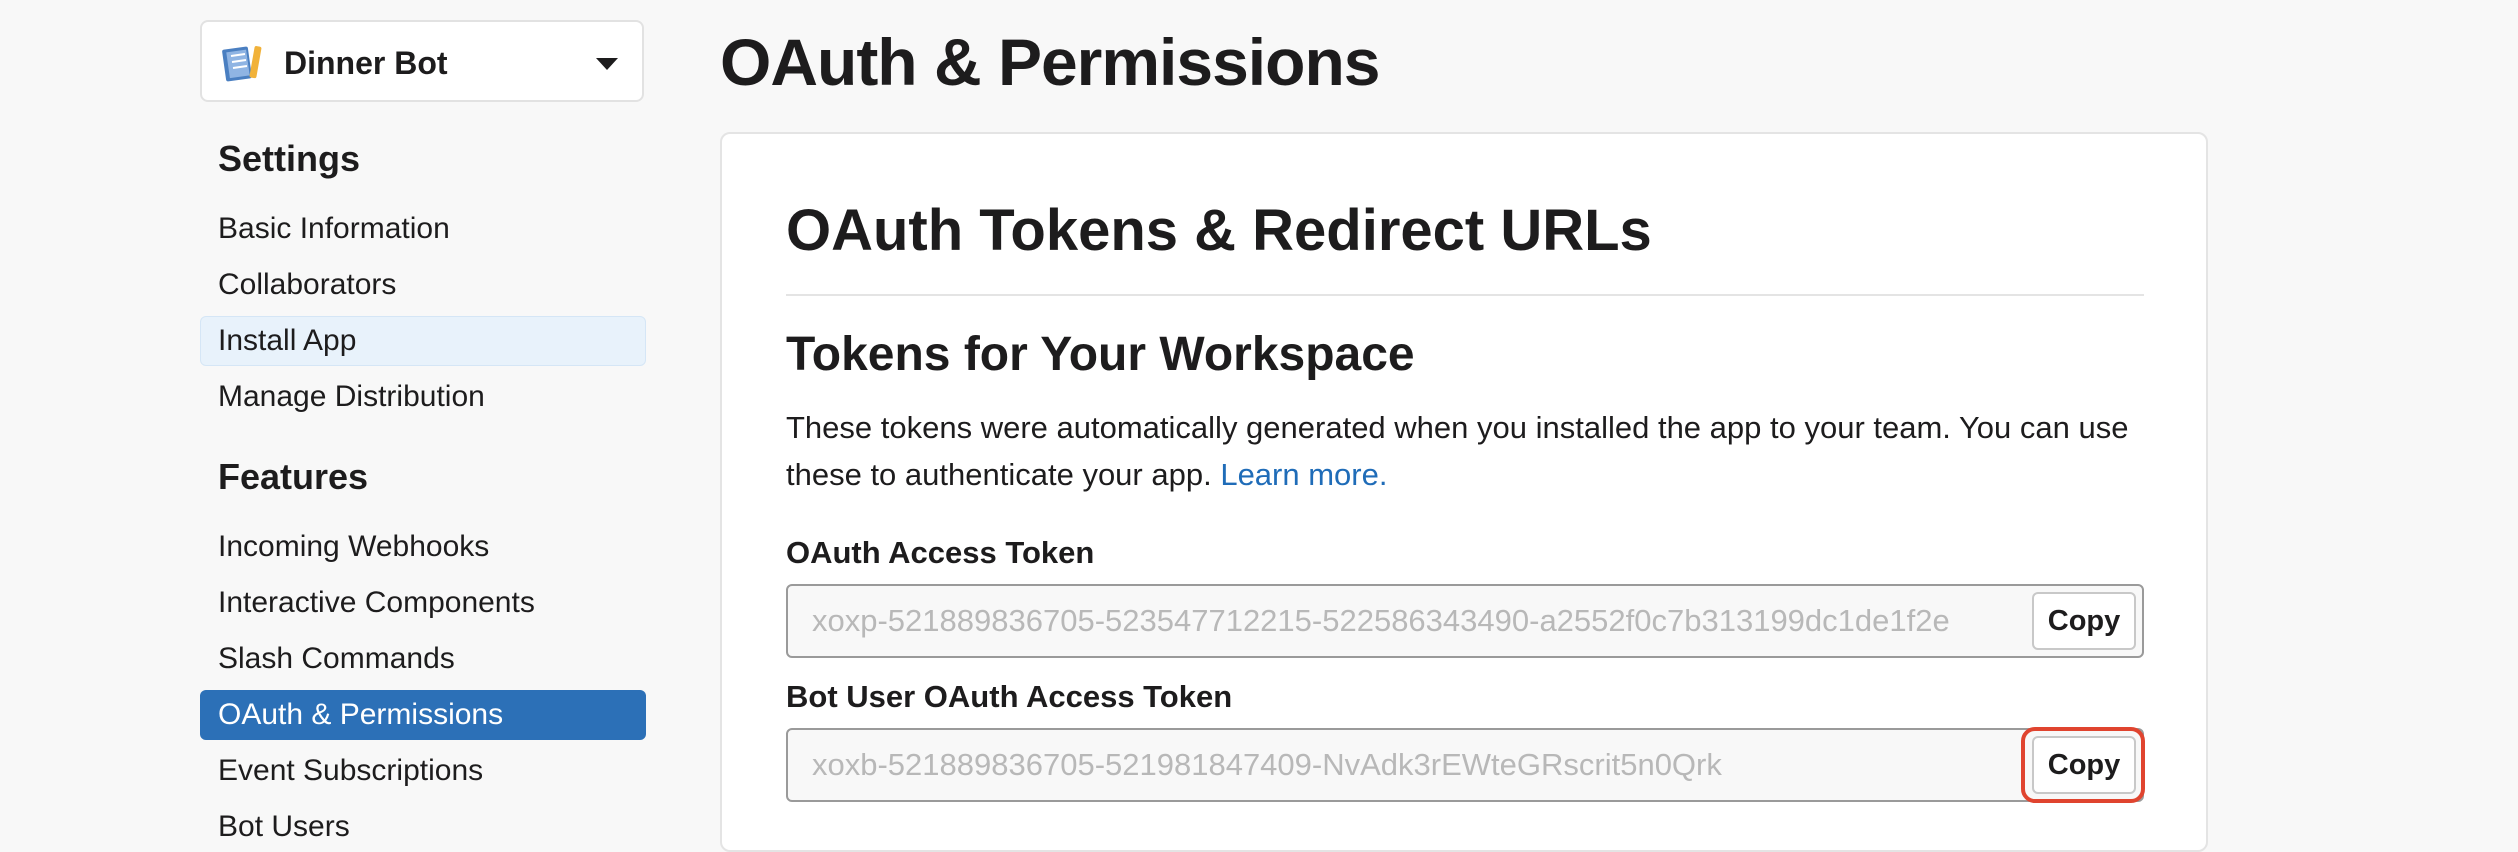 The width and height of the screenshot is (2518, 852). What do you see at coordinates (423, 715) in the screenshot?
I see `sidebar-item-oauth-permissions: OAuth & Permissions` at bounding box center [423, 715].